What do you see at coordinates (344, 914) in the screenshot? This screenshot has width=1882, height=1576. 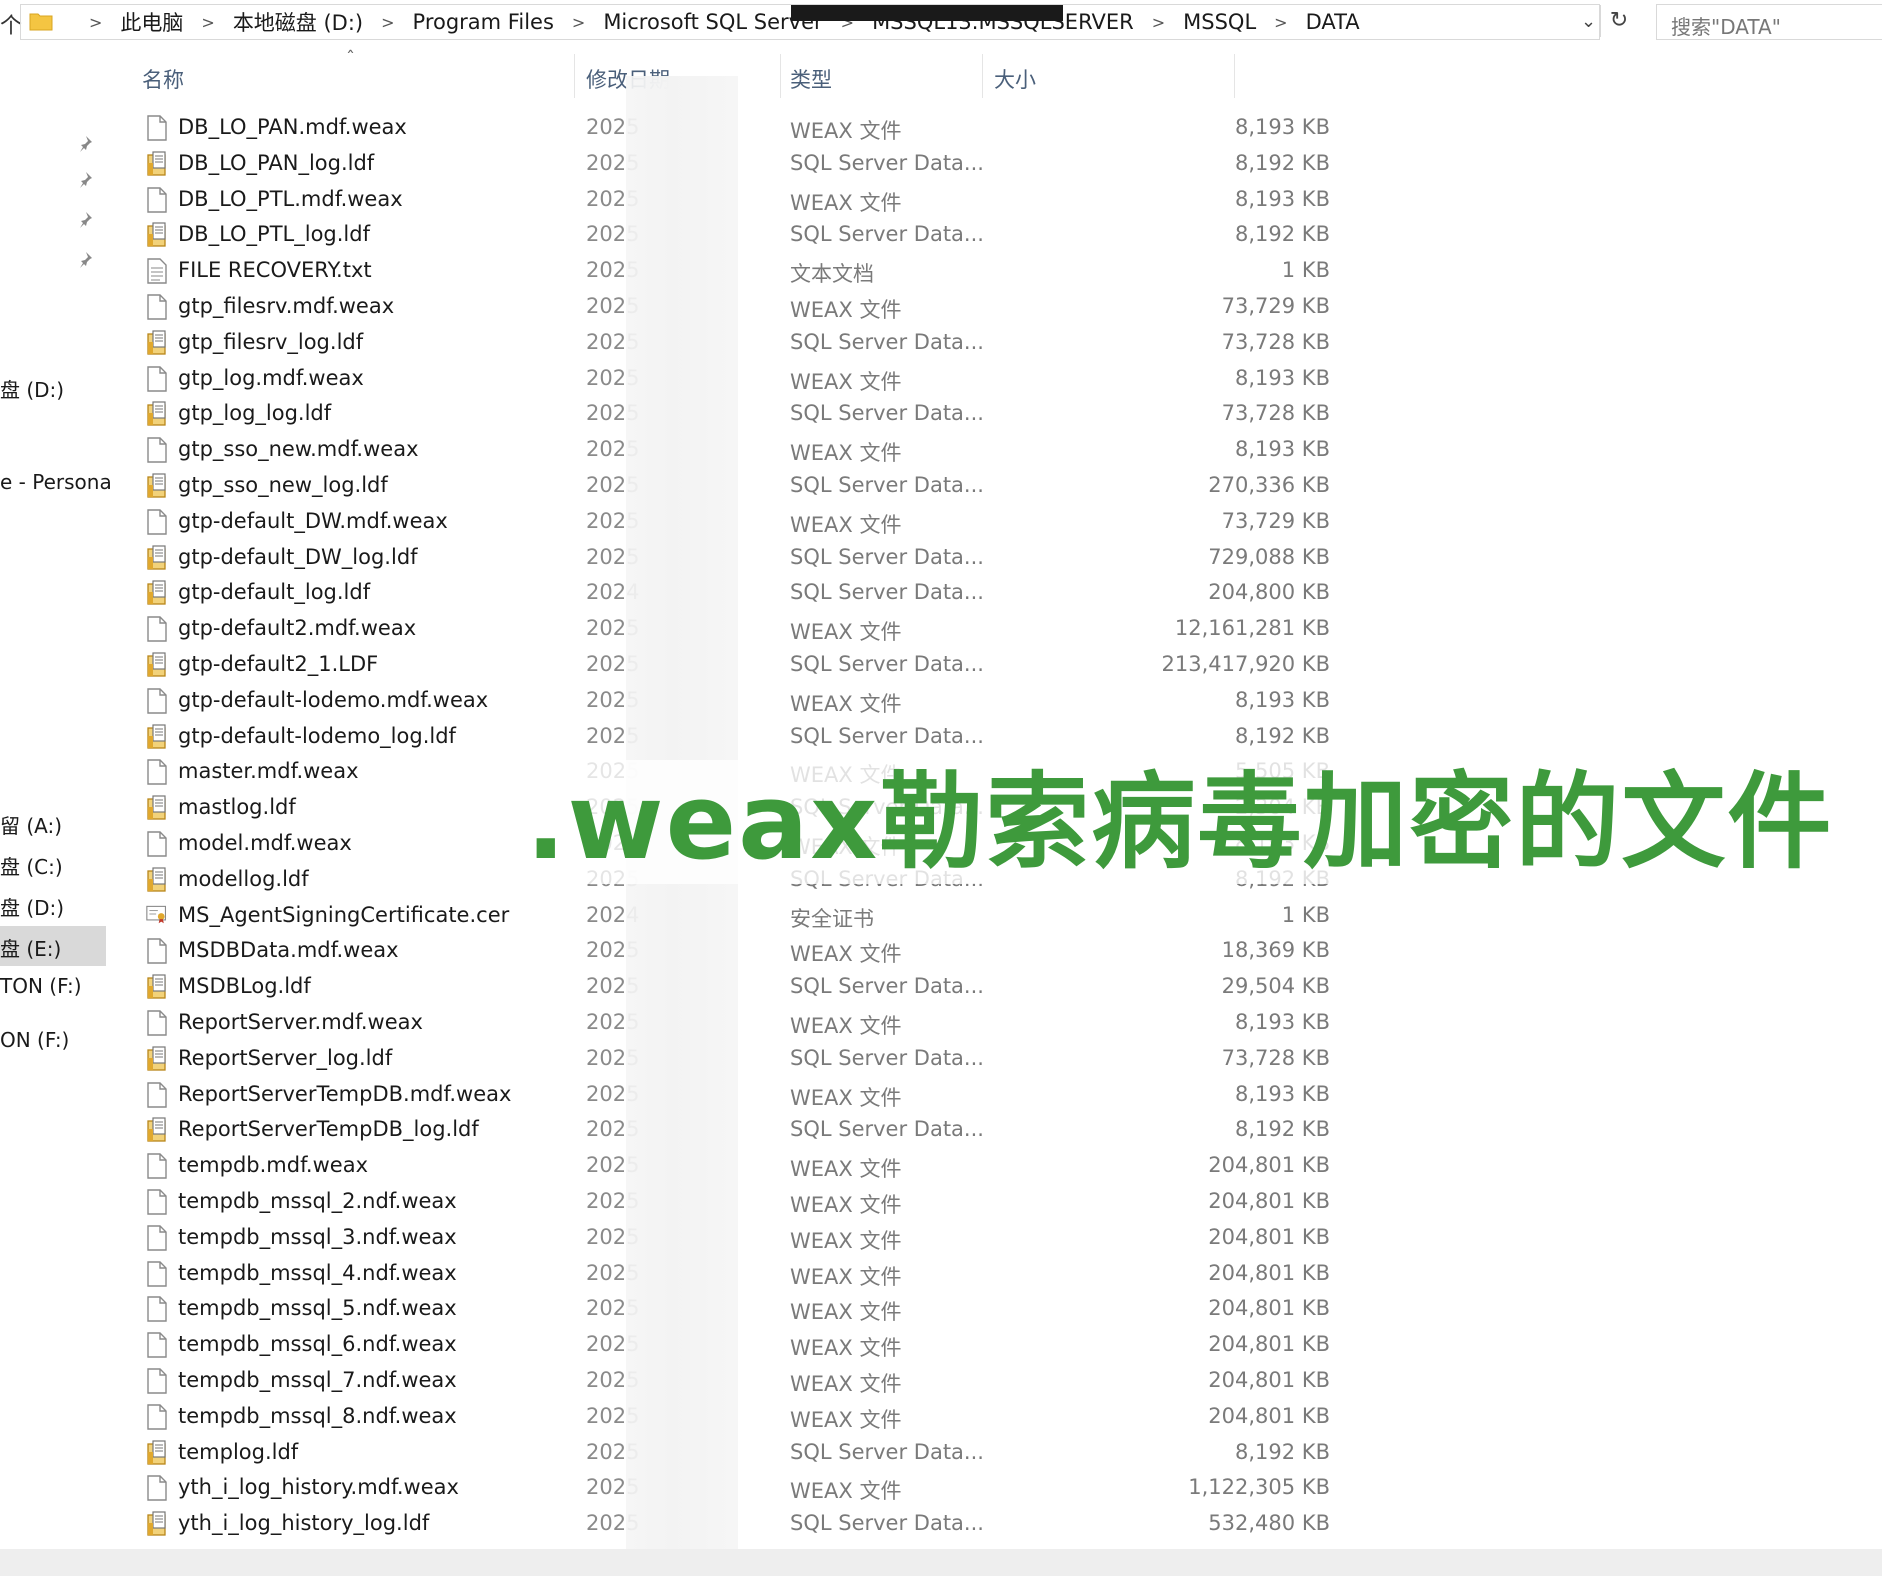 I see `file-name: MS_AgentSigningCertificate.cer` at bounding box center [344, 914].